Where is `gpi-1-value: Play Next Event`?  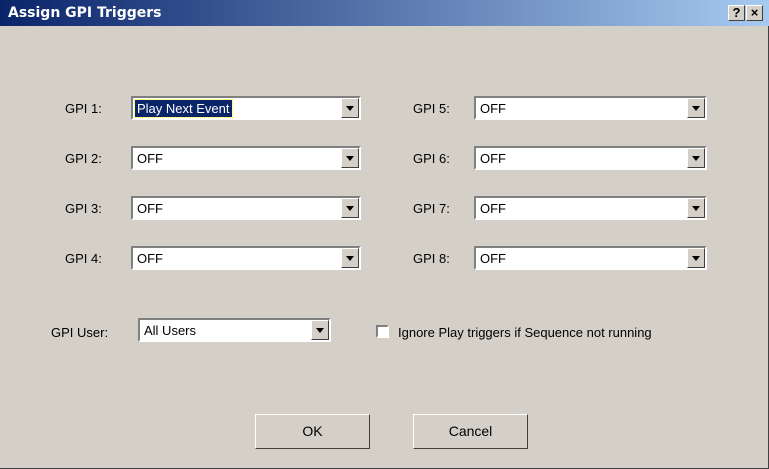 gpi-1-value: Play Next Event is located at coordinates (183, 108).